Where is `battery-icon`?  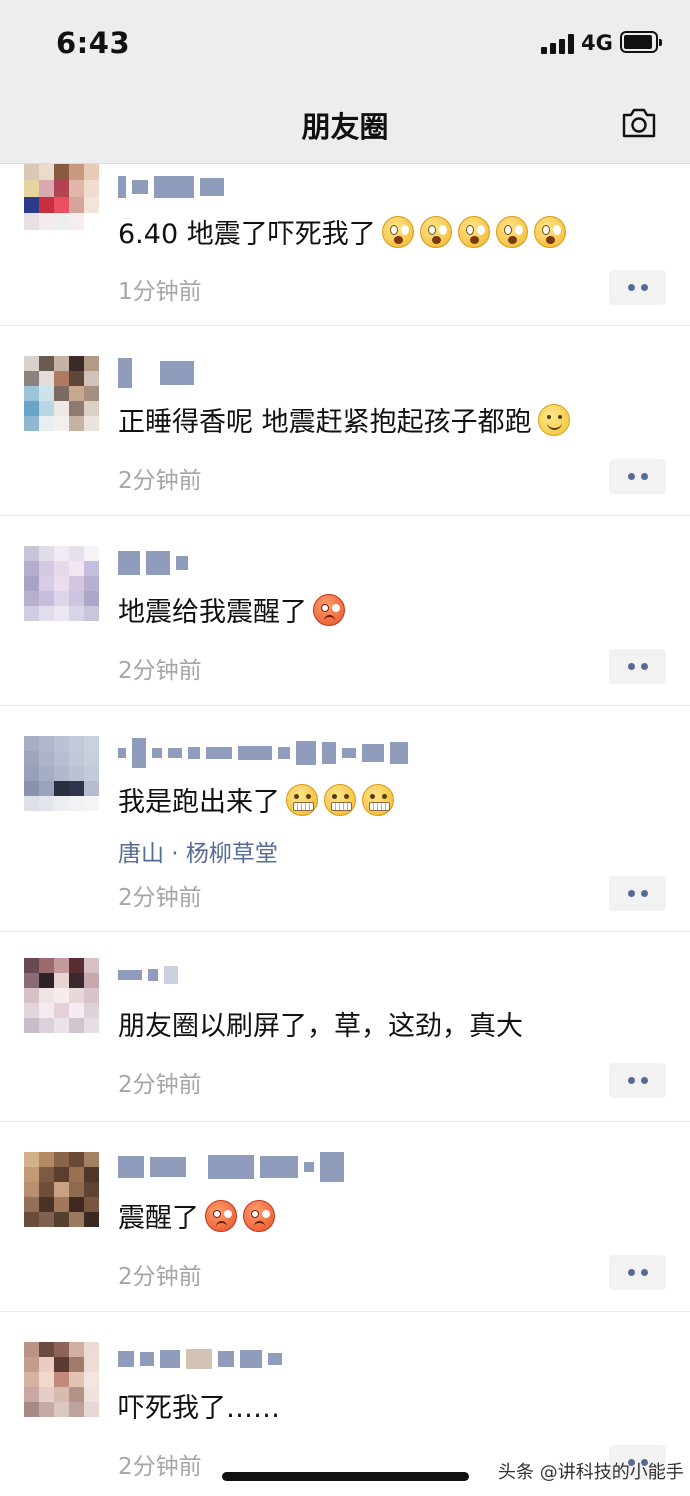
battery-icon is located at coordinates (641, 42).